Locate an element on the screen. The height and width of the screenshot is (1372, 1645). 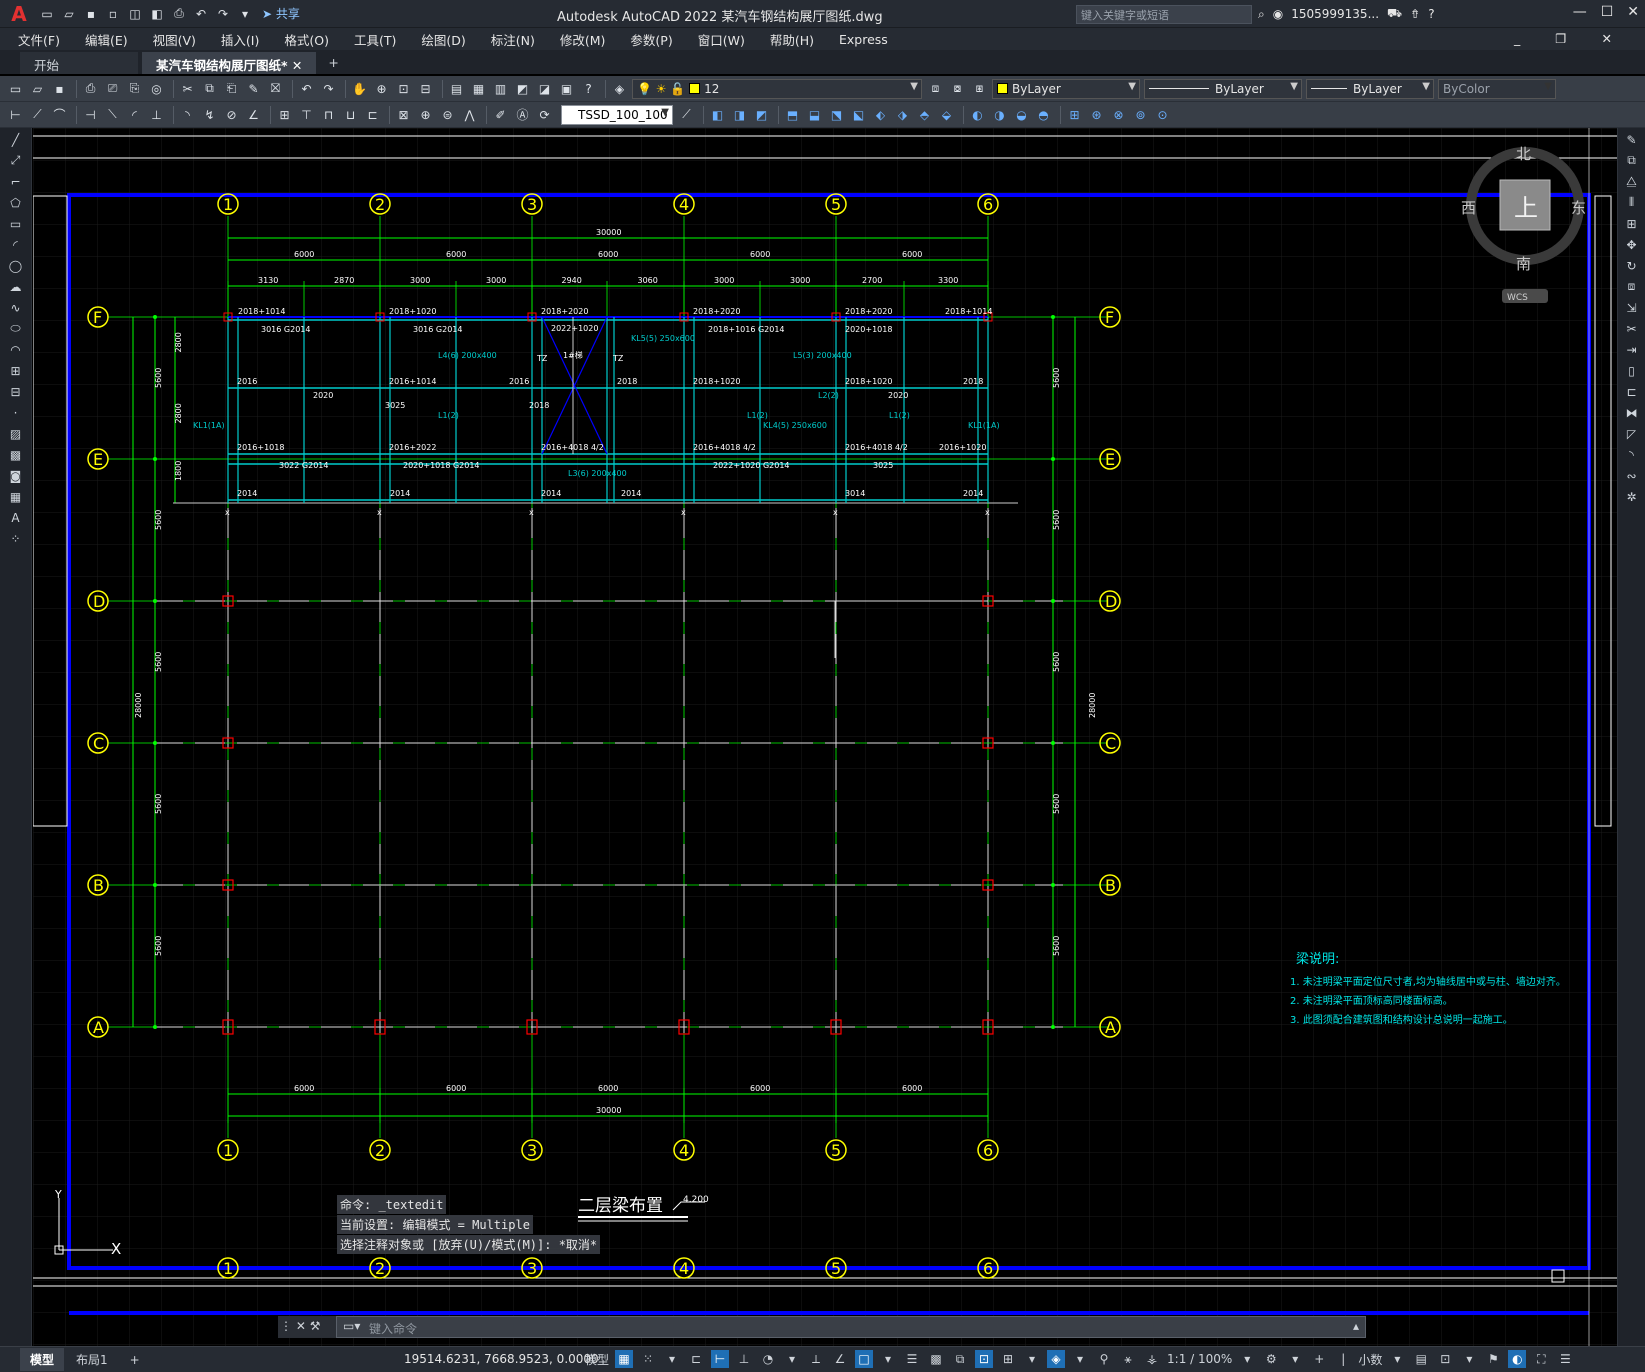
undo-tb-icon: ↶ is located at coordinates (306, 89).